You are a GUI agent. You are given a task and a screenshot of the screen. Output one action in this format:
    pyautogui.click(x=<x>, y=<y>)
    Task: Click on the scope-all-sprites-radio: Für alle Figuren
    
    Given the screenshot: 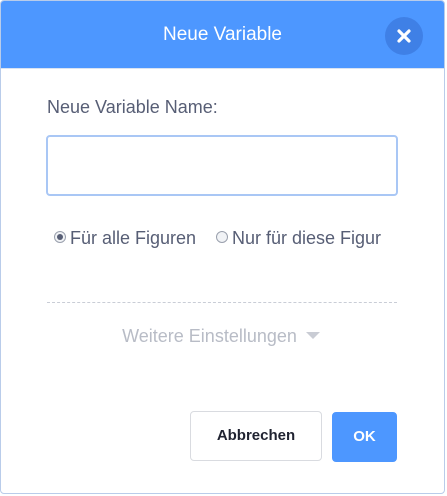 What is the action you would take?
    pyautogui.click(x=122, y=238)
    